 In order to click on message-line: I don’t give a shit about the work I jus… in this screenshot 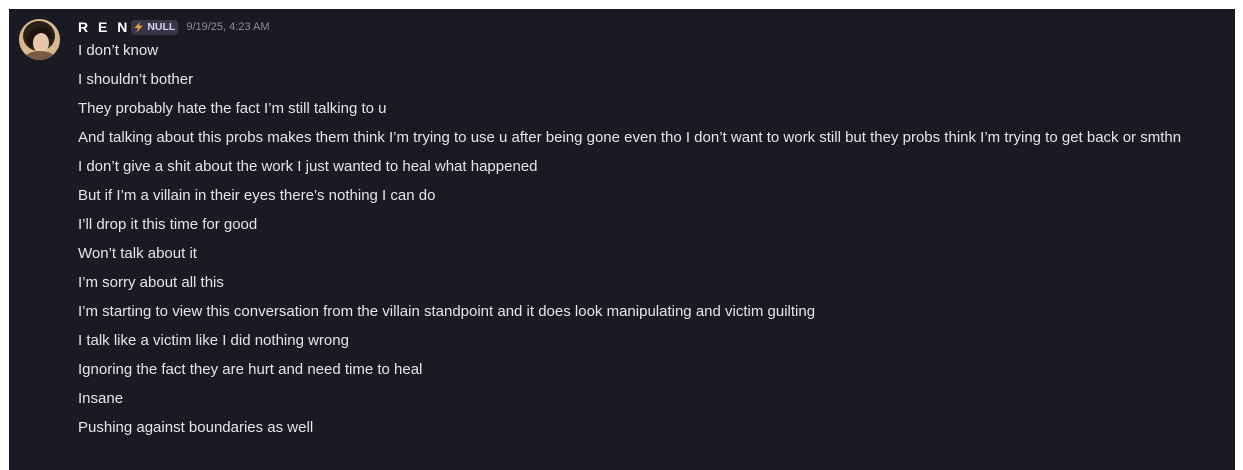, I will do `click(308, 166)`.